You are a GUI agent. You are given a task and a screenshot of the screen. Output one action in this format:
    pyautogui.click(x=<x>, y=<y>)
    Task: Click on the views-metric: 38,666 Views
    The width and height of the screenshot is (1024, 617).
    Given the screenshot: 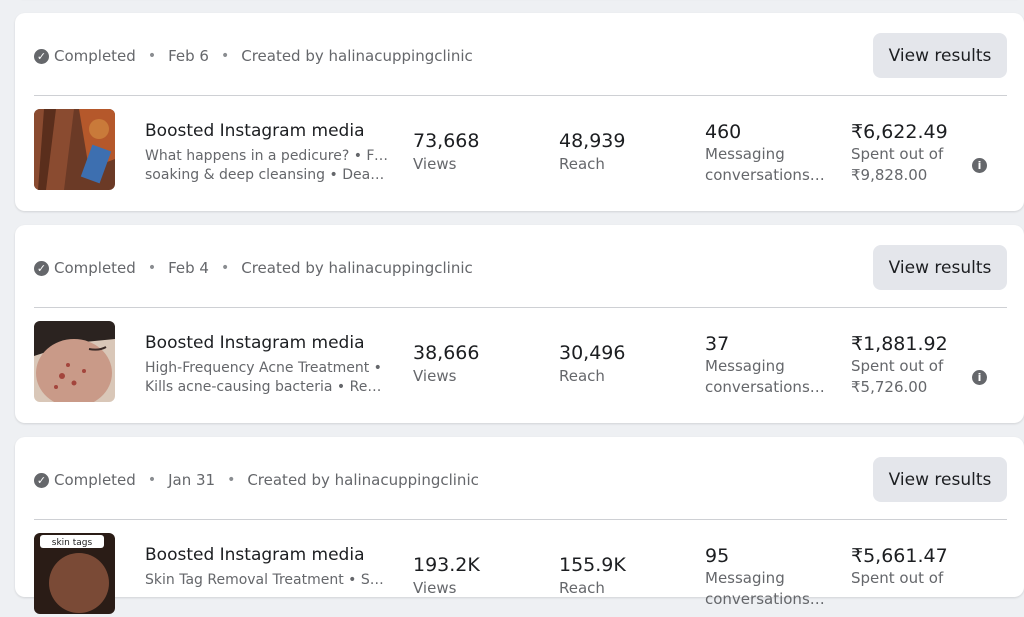 What is the action you would take?
    pyautogui.click(x=446, y=363)
    